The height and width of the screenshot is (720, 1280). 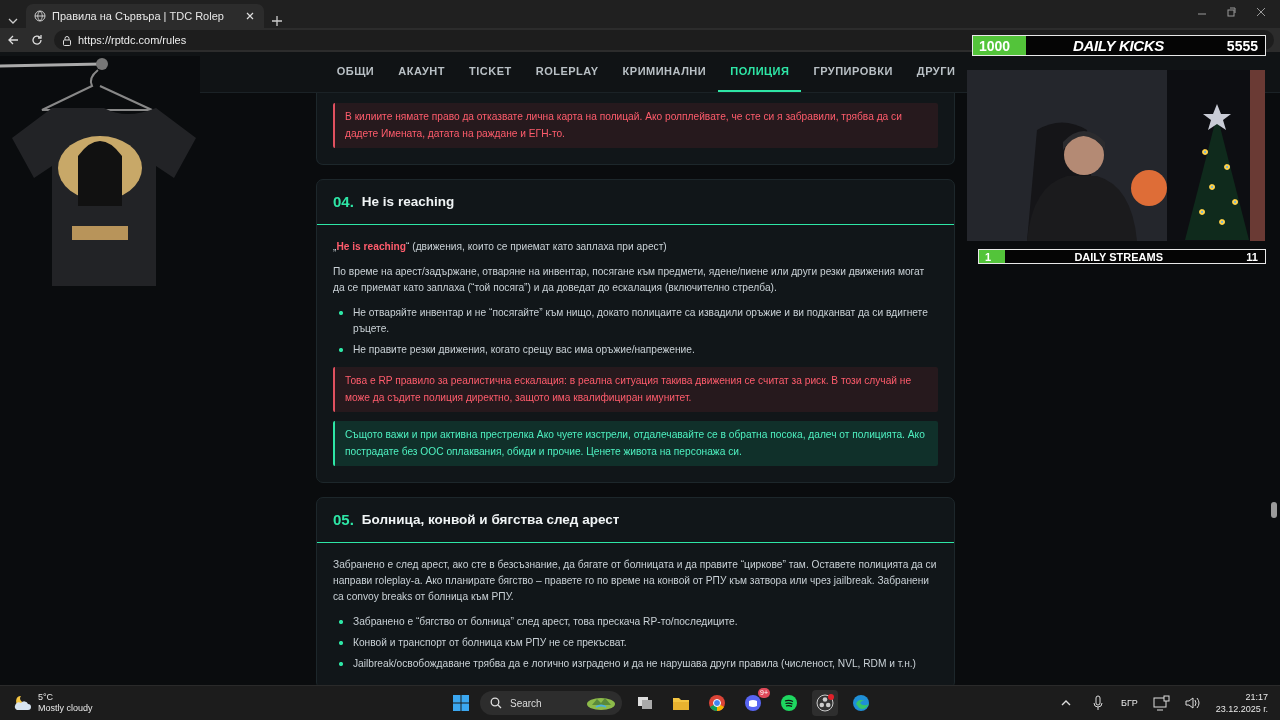 I want to click on weather-condition: Mostly cloudy, so click(x=65, y=708).